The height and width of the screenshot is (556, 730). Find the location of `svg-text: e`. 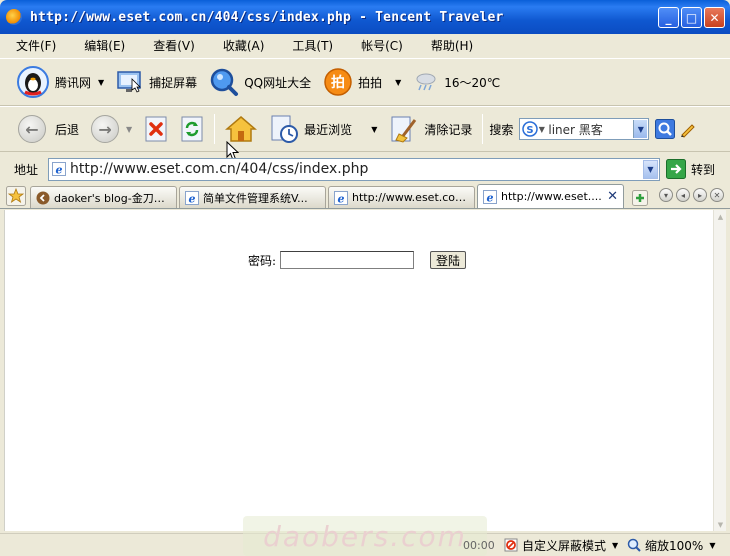

svg-text: e is located at coordinates (59, 170).